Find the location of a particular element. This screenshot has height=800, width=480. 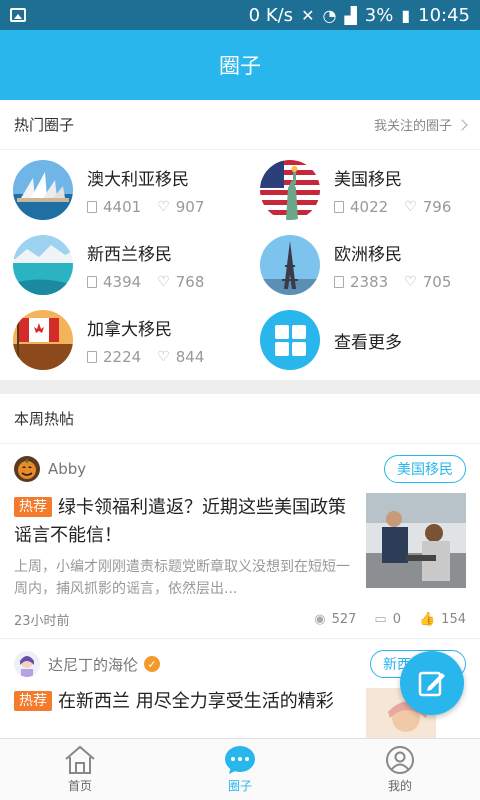

nav-label: 圈子 is located at coordinates (239, 786).